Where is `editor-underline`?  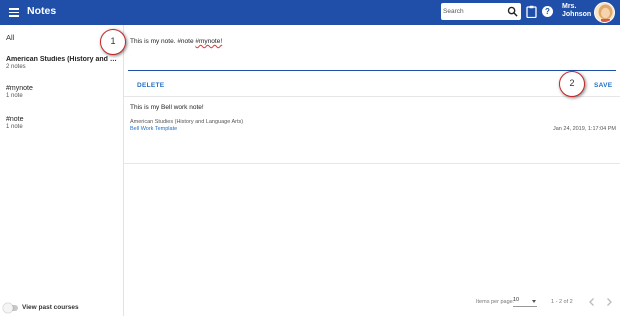 editor-underline is located at coordinates (372, 70).